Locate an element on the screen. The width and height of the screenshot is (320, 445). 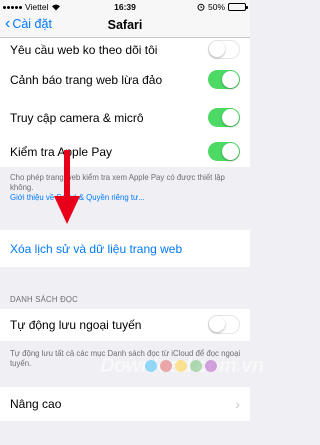
row-apple-pay: Kiểm tra Apple Pay is located at coordinates (125, 152).